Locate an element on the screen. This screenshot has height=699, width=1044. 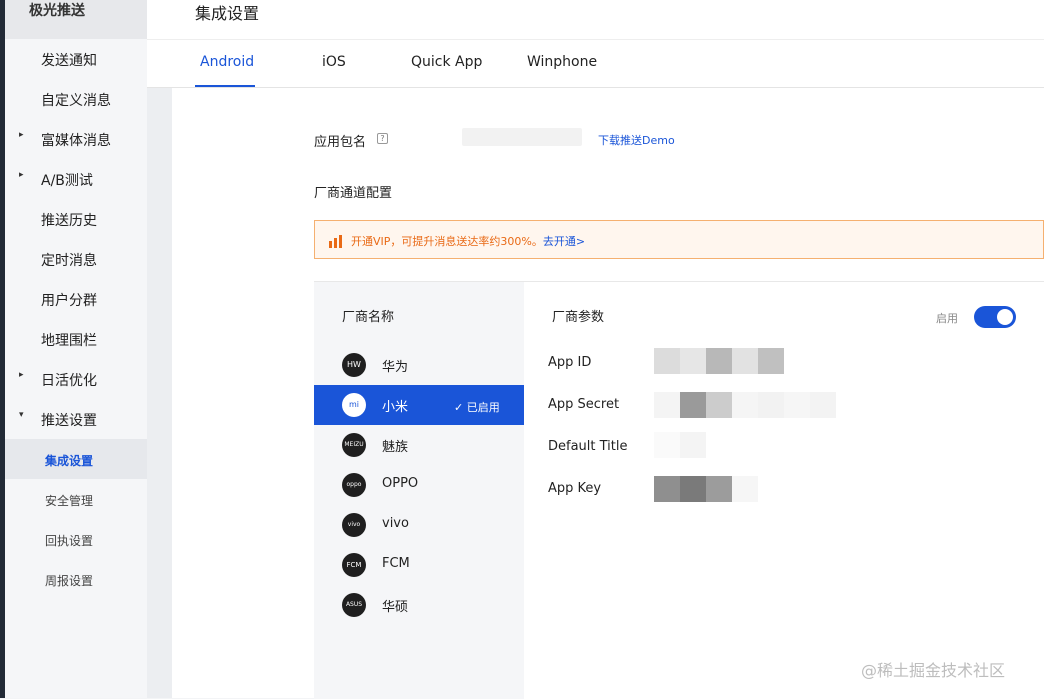
sidebar-subitem-integration: 集成设置 is located at coordinates (76, 459).